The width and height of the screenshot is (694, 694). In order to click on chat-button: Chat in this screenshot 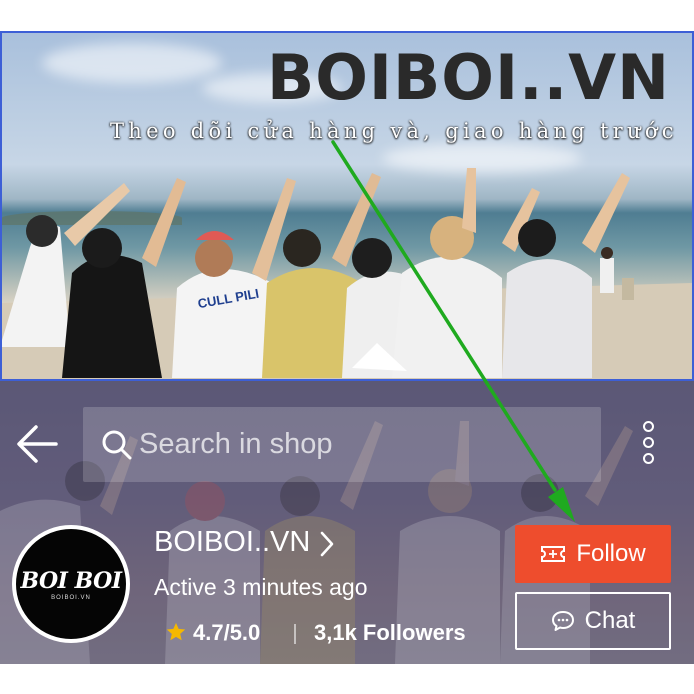, I will do `click(593, 621)`.